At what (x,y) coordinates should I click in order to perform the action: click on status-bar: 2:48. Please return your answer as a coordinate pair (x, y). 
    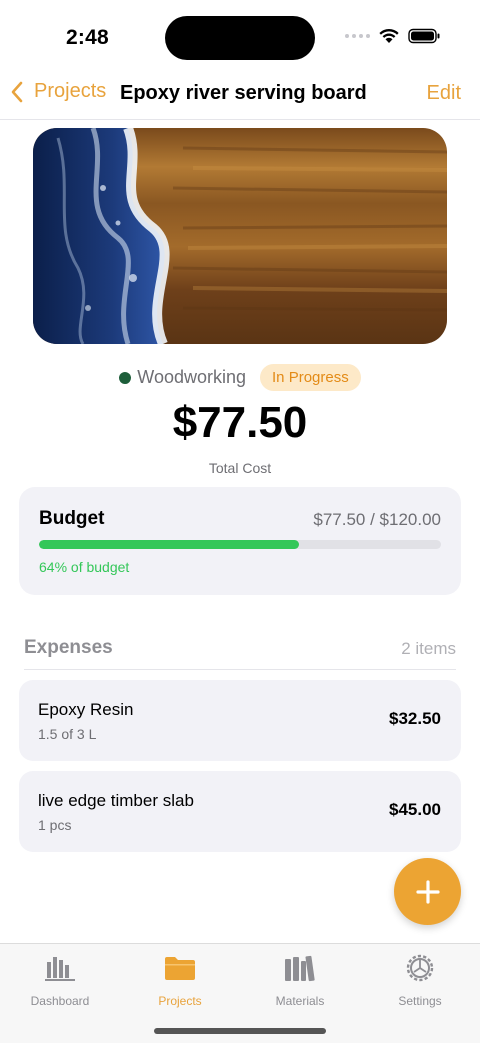
    Looking at the image, I should click on (240, 36).